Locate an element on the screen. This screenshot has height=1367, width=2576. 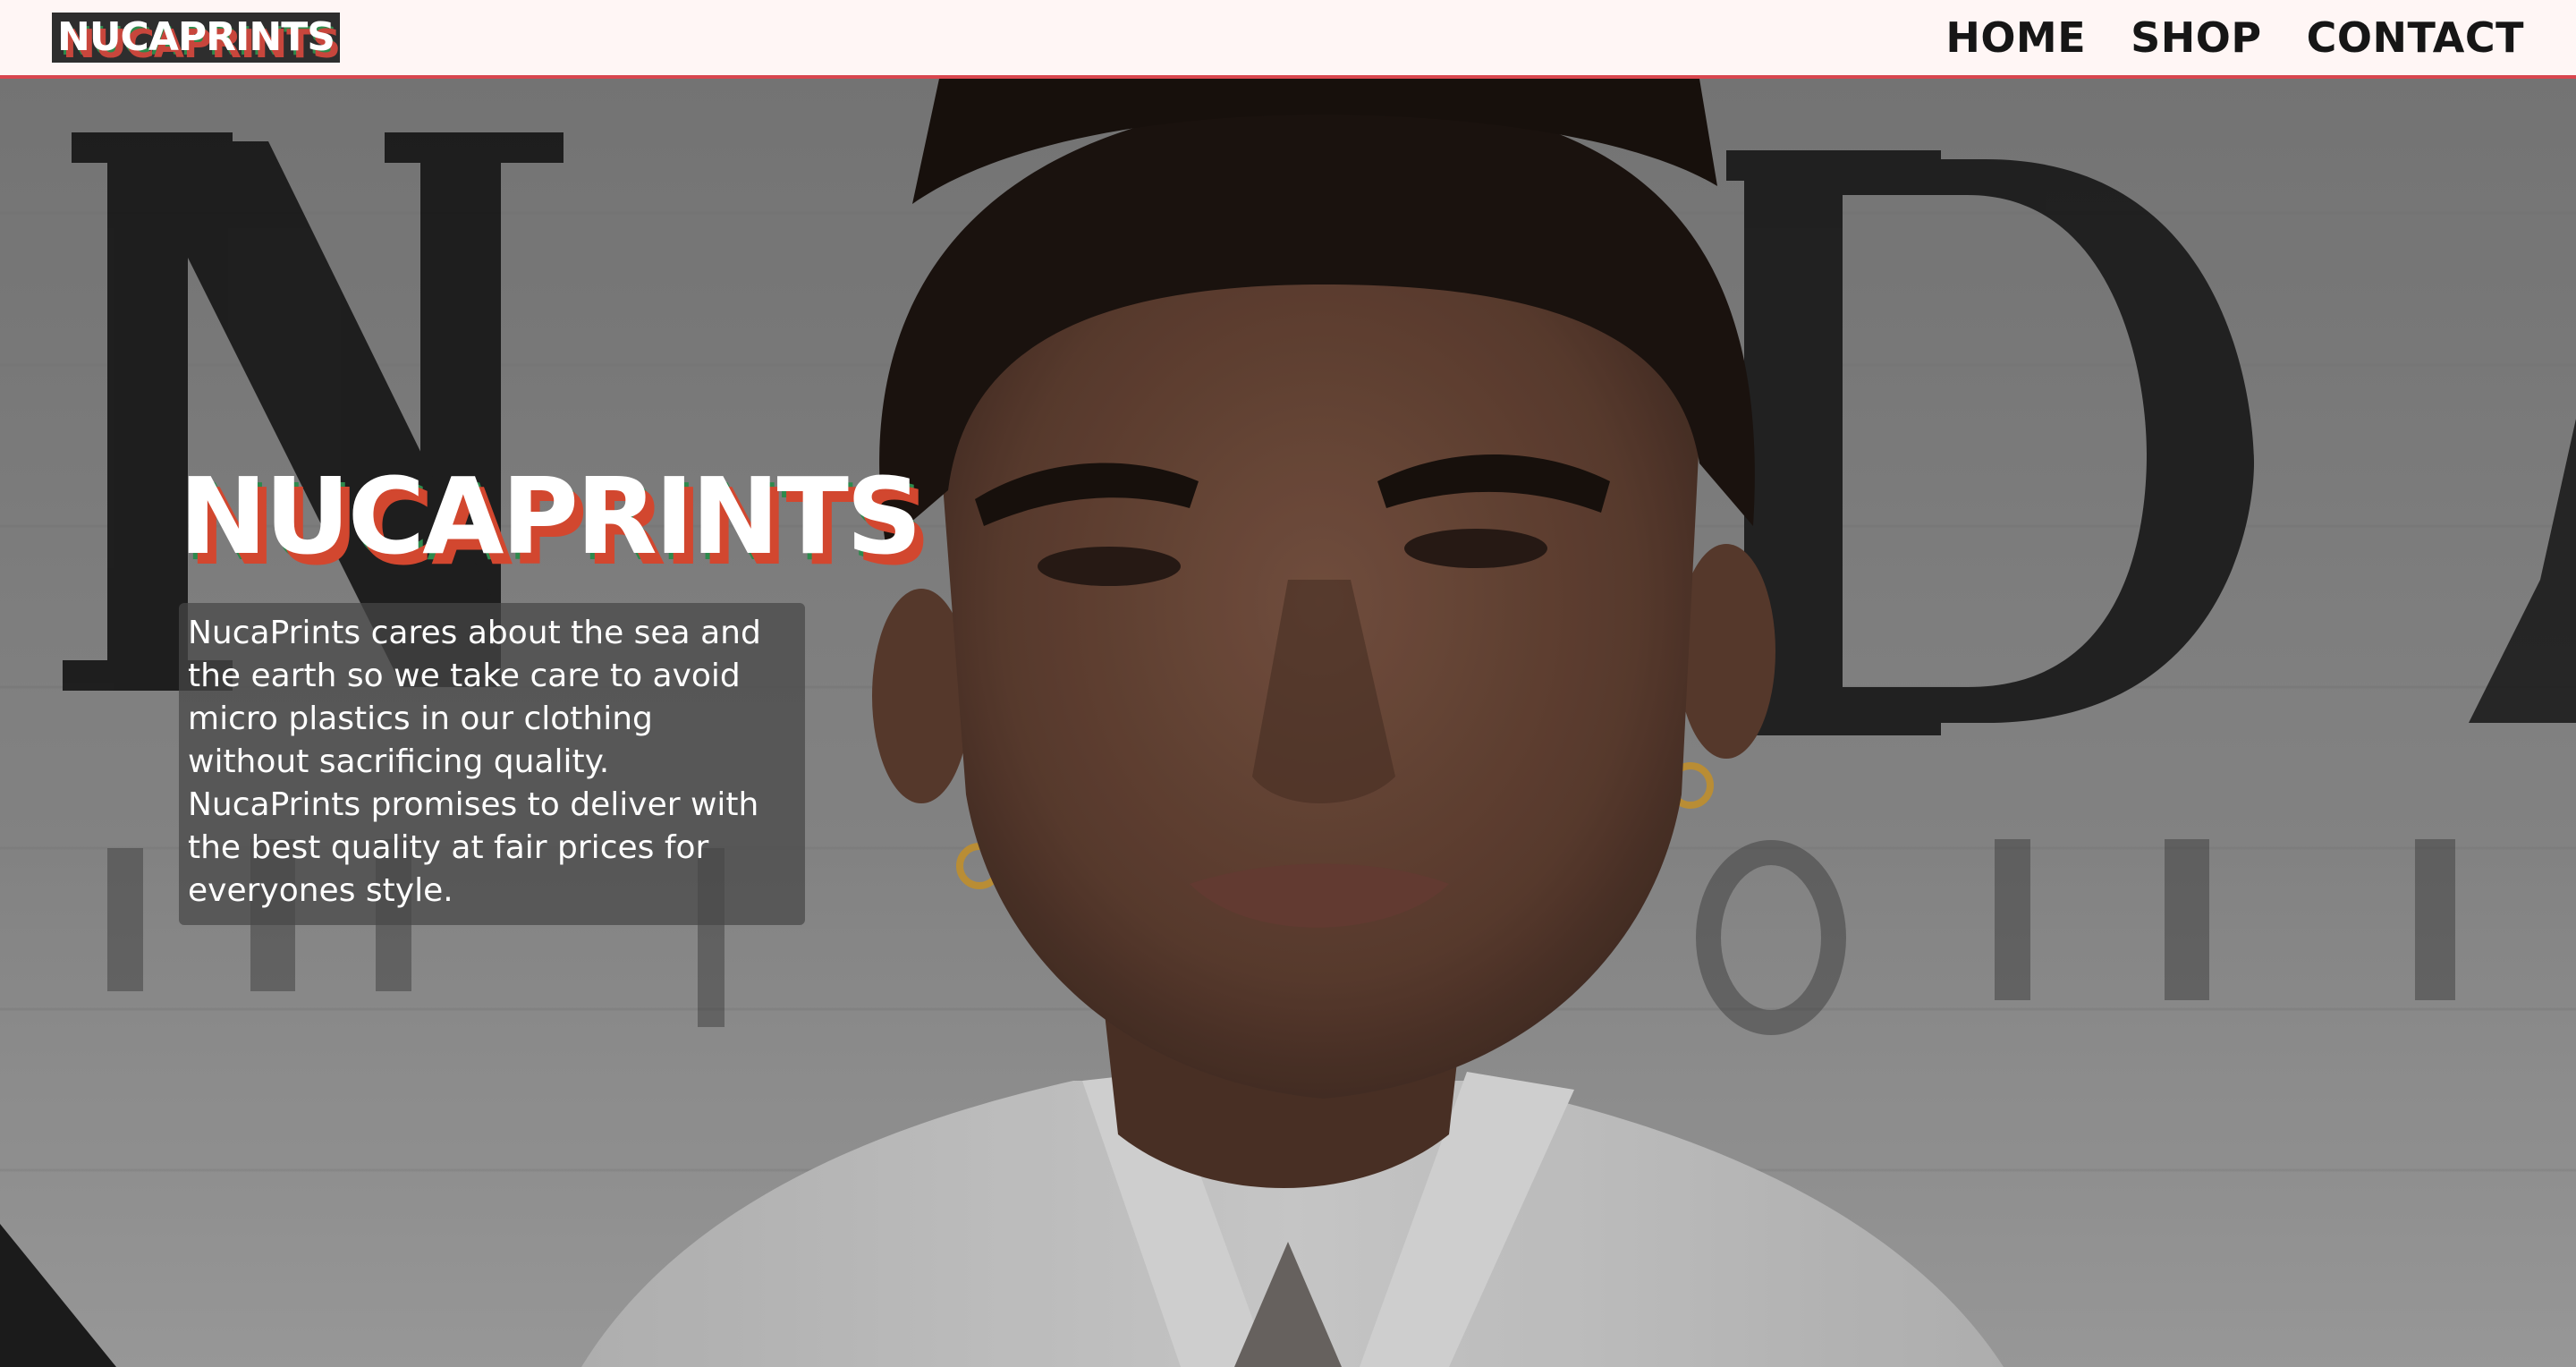
nav-link-contact: CONTACT is located at coordinates (2415, 37).